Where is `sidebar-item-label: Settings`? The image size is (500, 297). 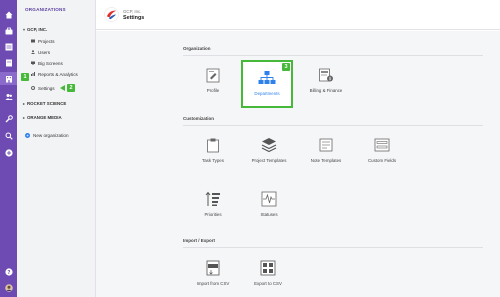
sidebar-item-label: Settings is located at coordinates (46, 88).